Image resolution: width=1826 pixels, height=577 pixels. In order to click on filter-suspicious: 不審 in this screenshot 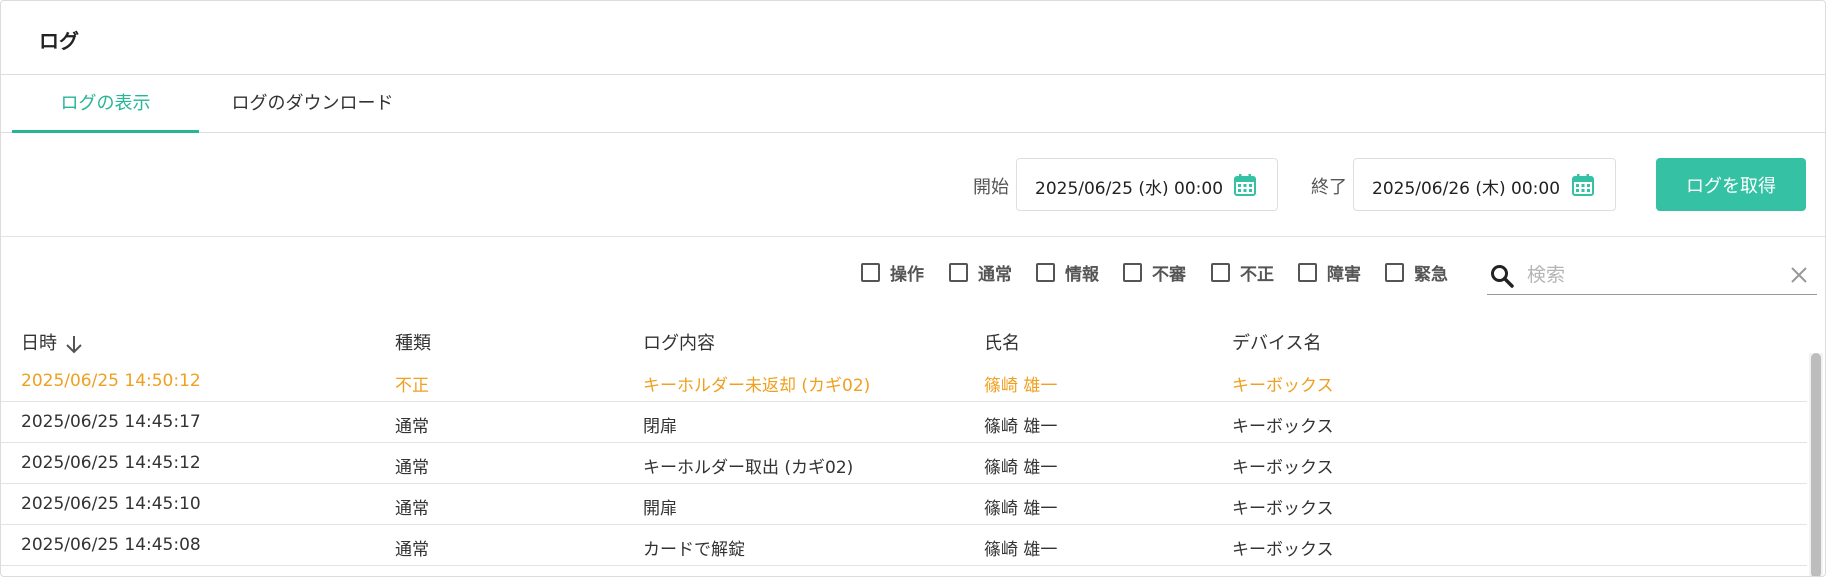, I will do `click(1154, 272)`.